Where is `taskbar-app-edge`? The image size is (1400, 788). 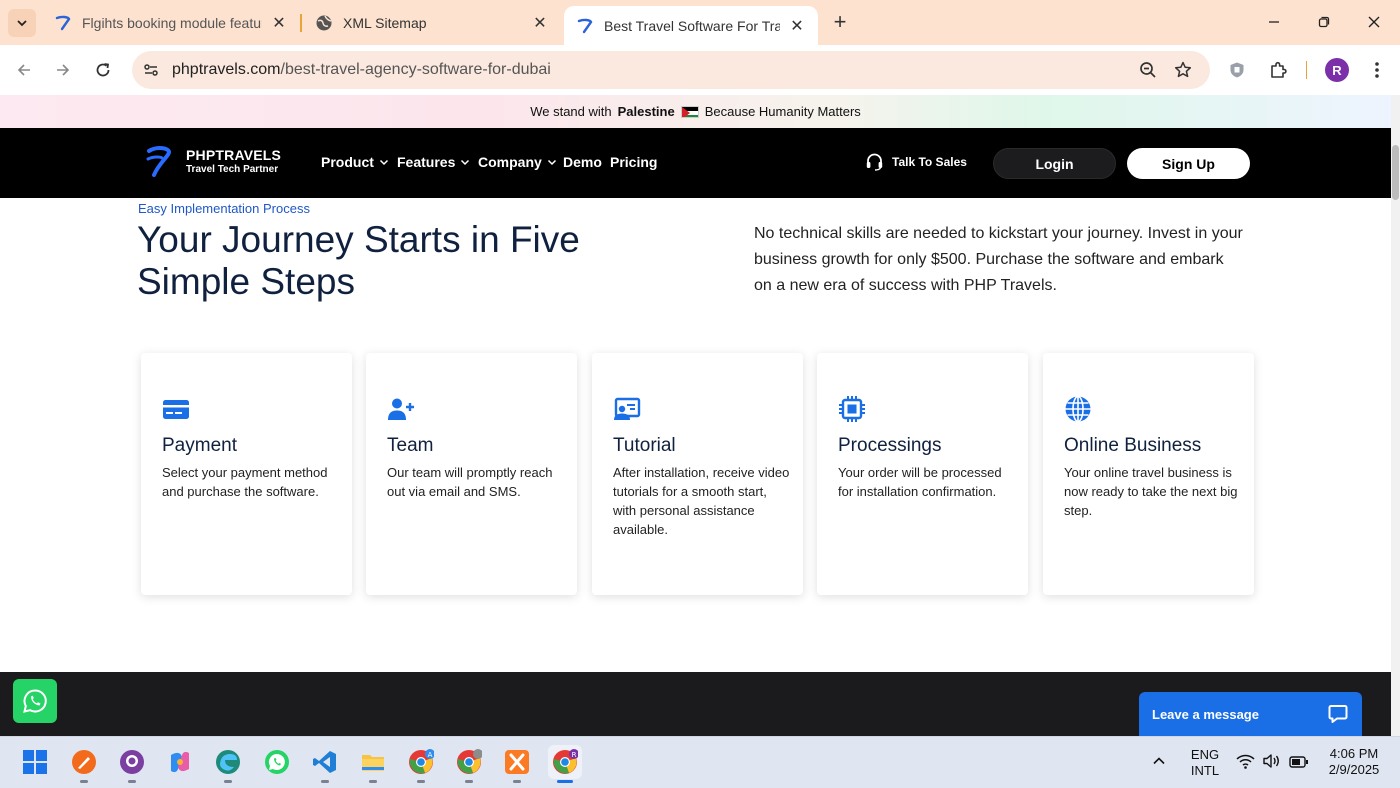 taskbar-app-edge is located at coordinates (228, 764).